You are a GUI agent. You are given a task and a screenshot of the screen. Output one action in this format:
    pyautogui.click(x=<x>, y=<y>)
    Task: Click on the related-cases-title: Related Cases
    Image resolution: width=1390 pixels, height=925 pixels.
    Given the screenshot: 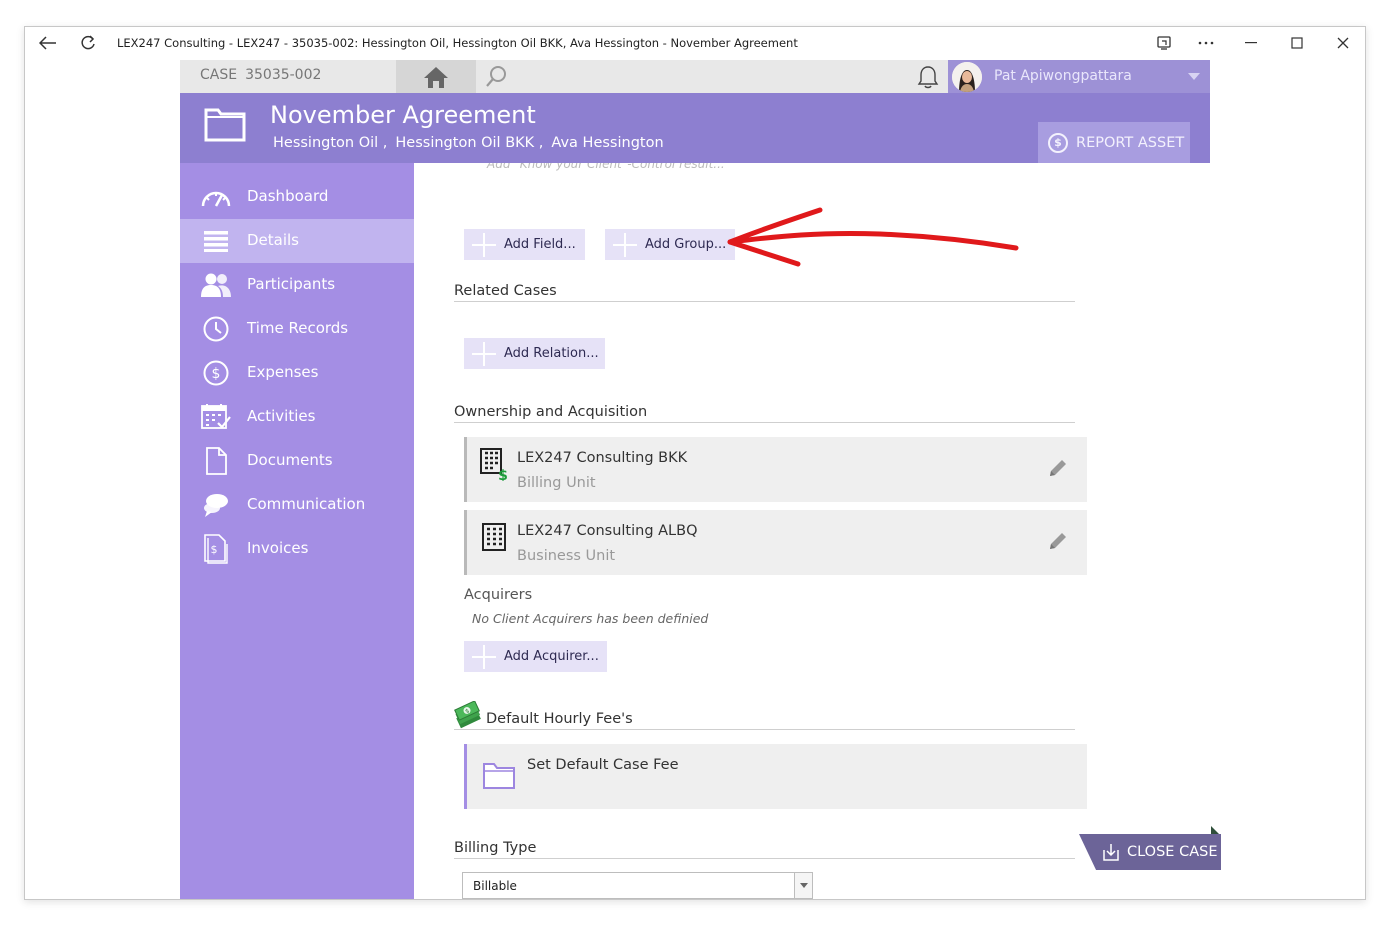 What is the action you would take?
    pyautogui.click(x=505, y=291)
    